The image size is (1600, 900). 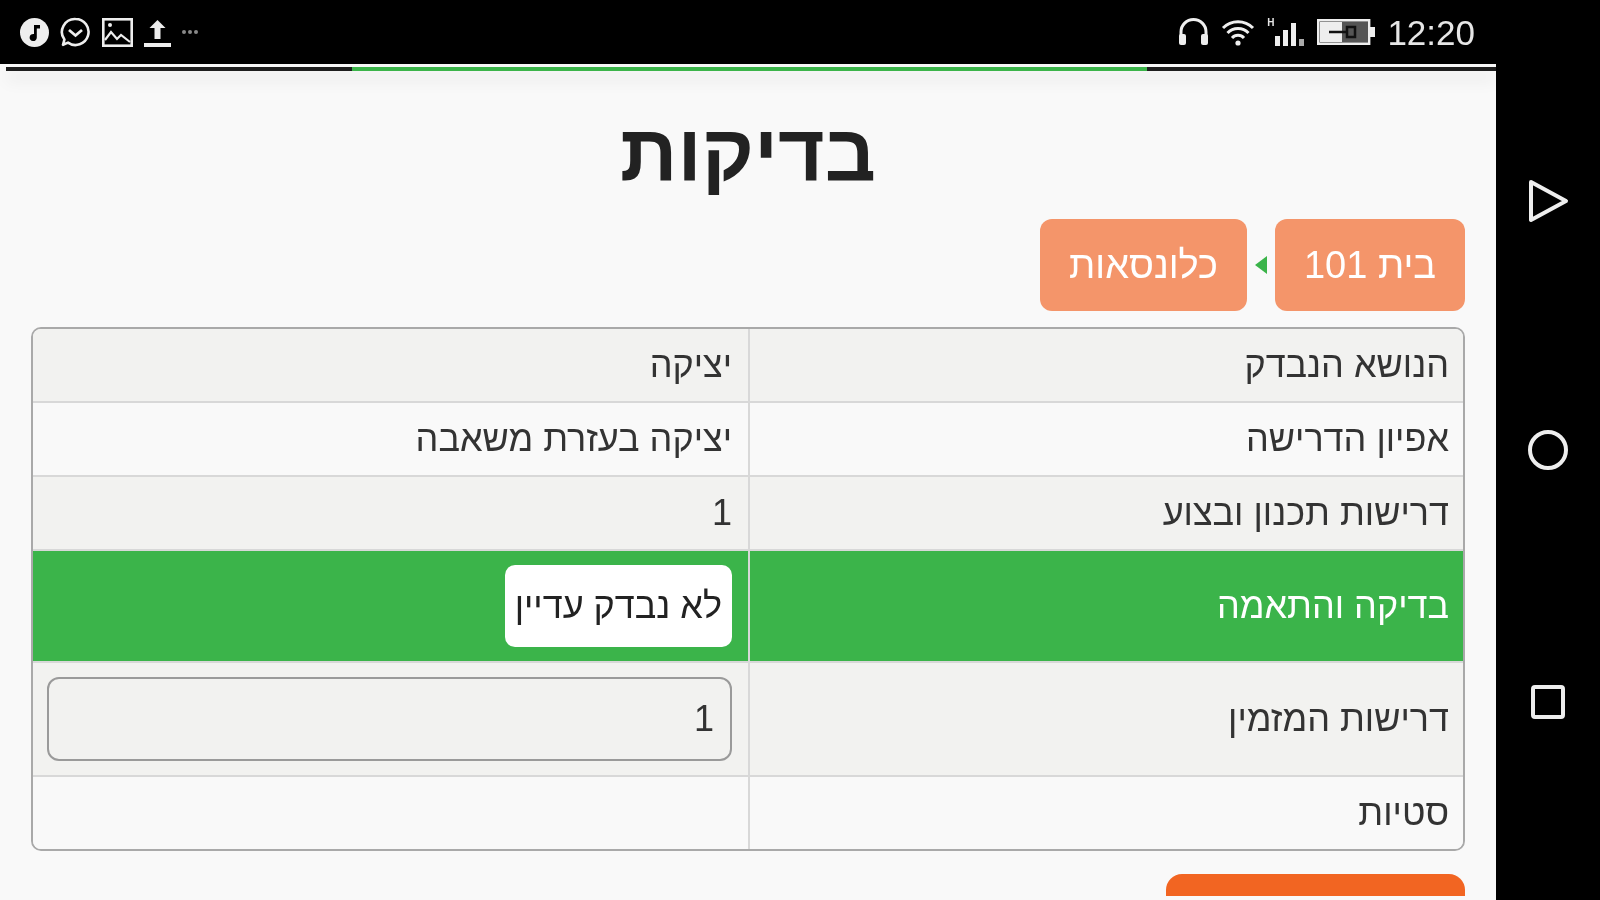 I want to click on music-note-icon, so click(x=34, y=32).